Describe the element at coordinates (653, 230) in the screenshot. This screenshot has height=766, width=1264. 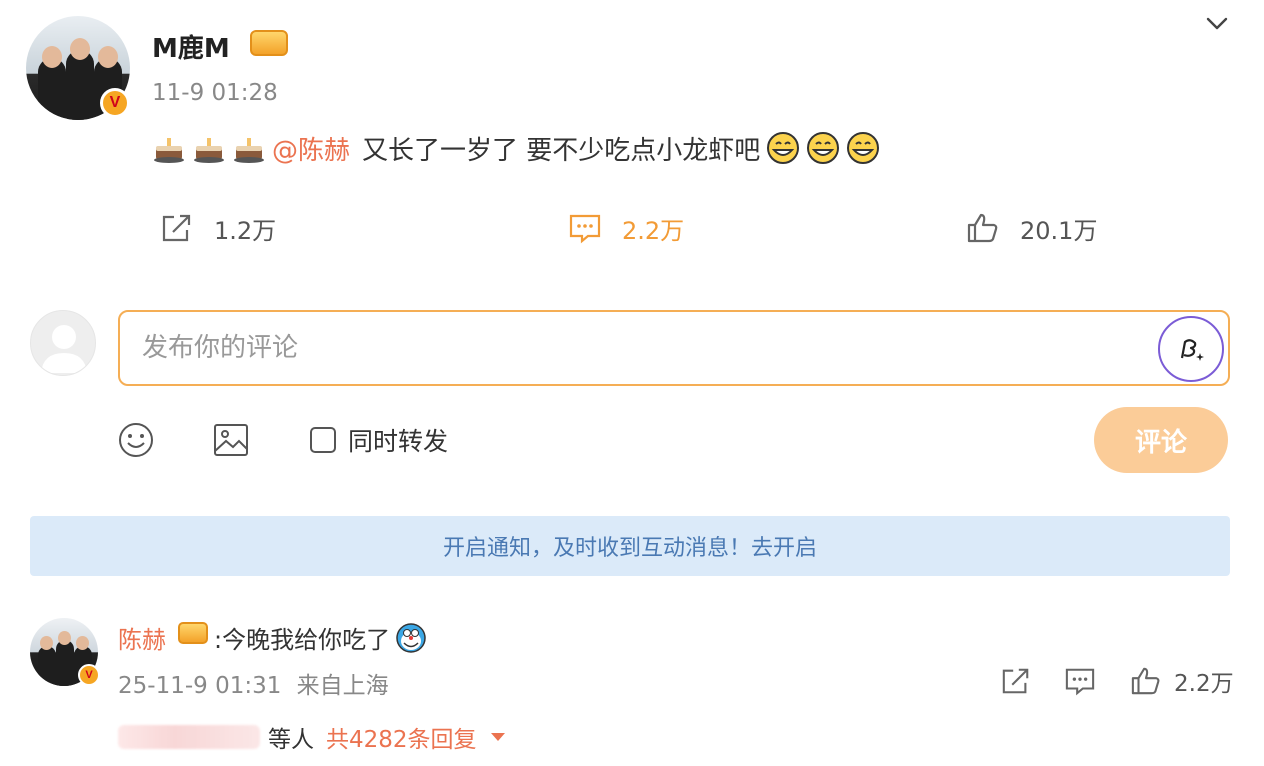
I see `comment-count: 2.2万` at that location.